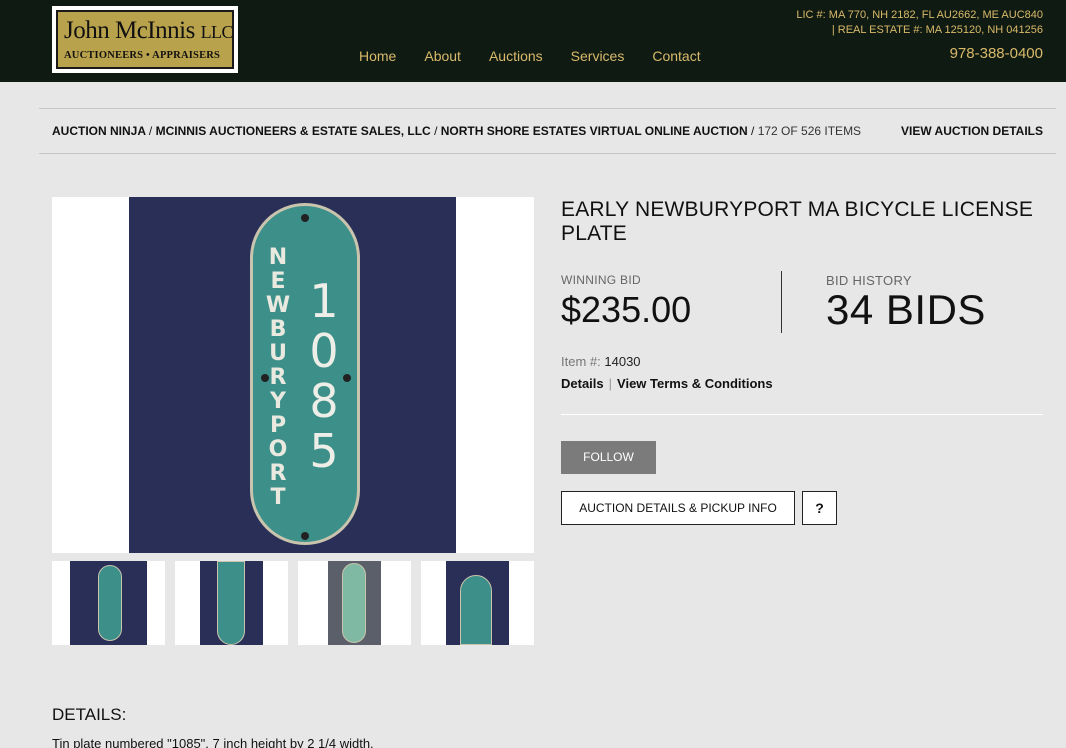 The image size is (1066, 748). I want to click on nav-auctions: Auctions, so click(516, 56).